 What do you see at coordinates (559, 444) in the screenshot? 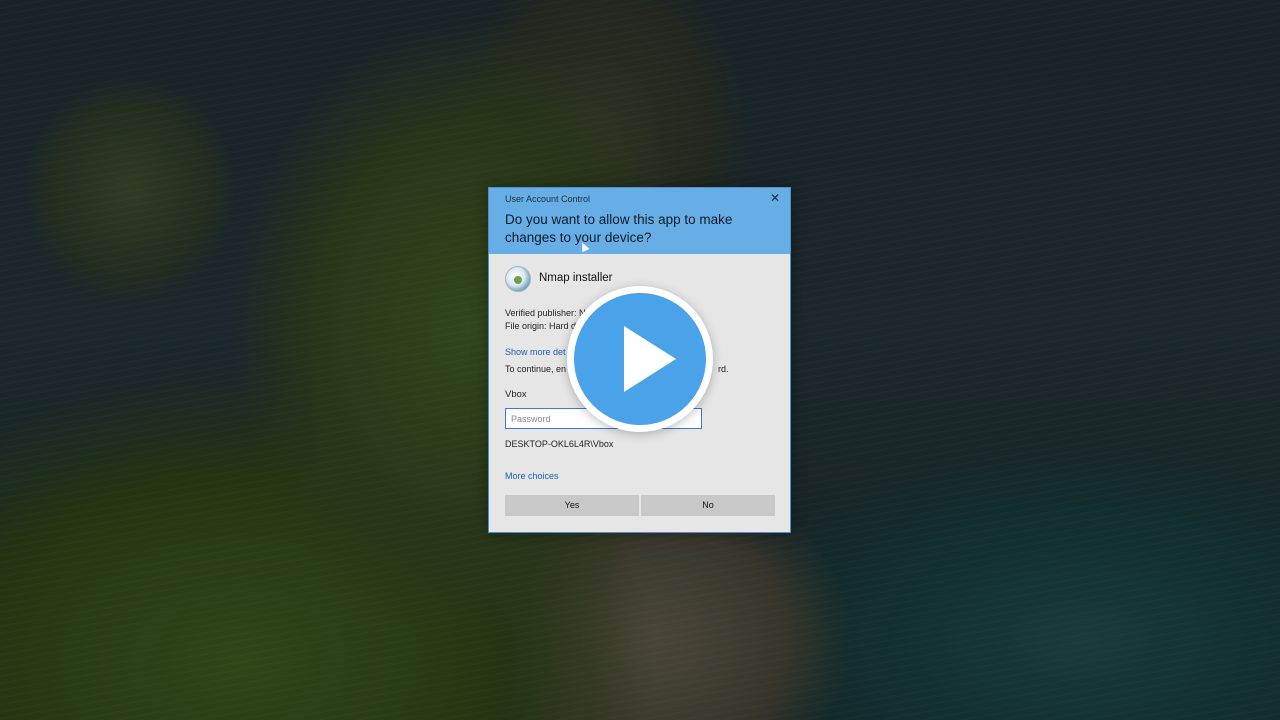
I see `account-label: DESKTOP-OKL6L4R\Vbox` at bounding box center [559, 444].